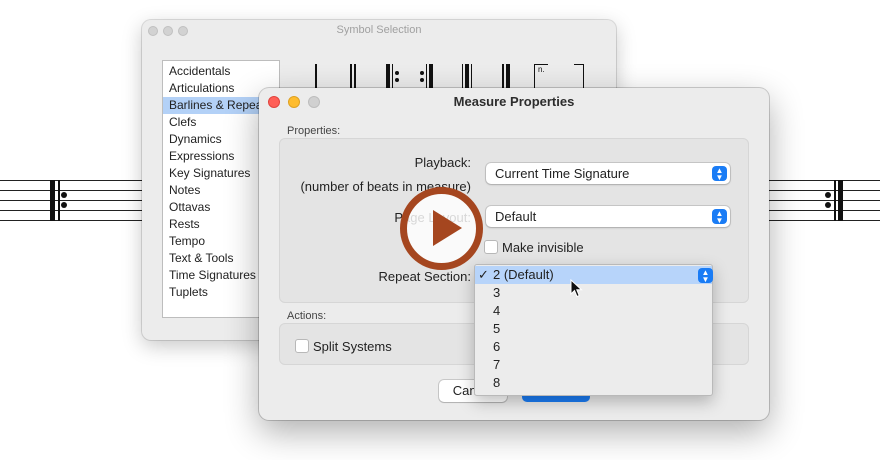 This screenshot has width=880, height=460. I want to click on barline-final-part, so click(508, 76).